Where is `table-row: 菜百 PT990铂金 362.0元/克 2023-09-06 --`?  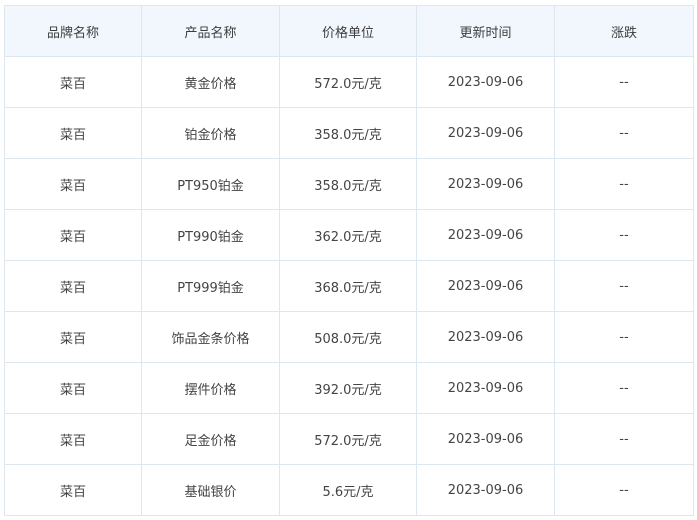 table-row: 菜百 PT990铂金 362.0元/克 2023-09-06 -- is located at coordinates (349, 235).